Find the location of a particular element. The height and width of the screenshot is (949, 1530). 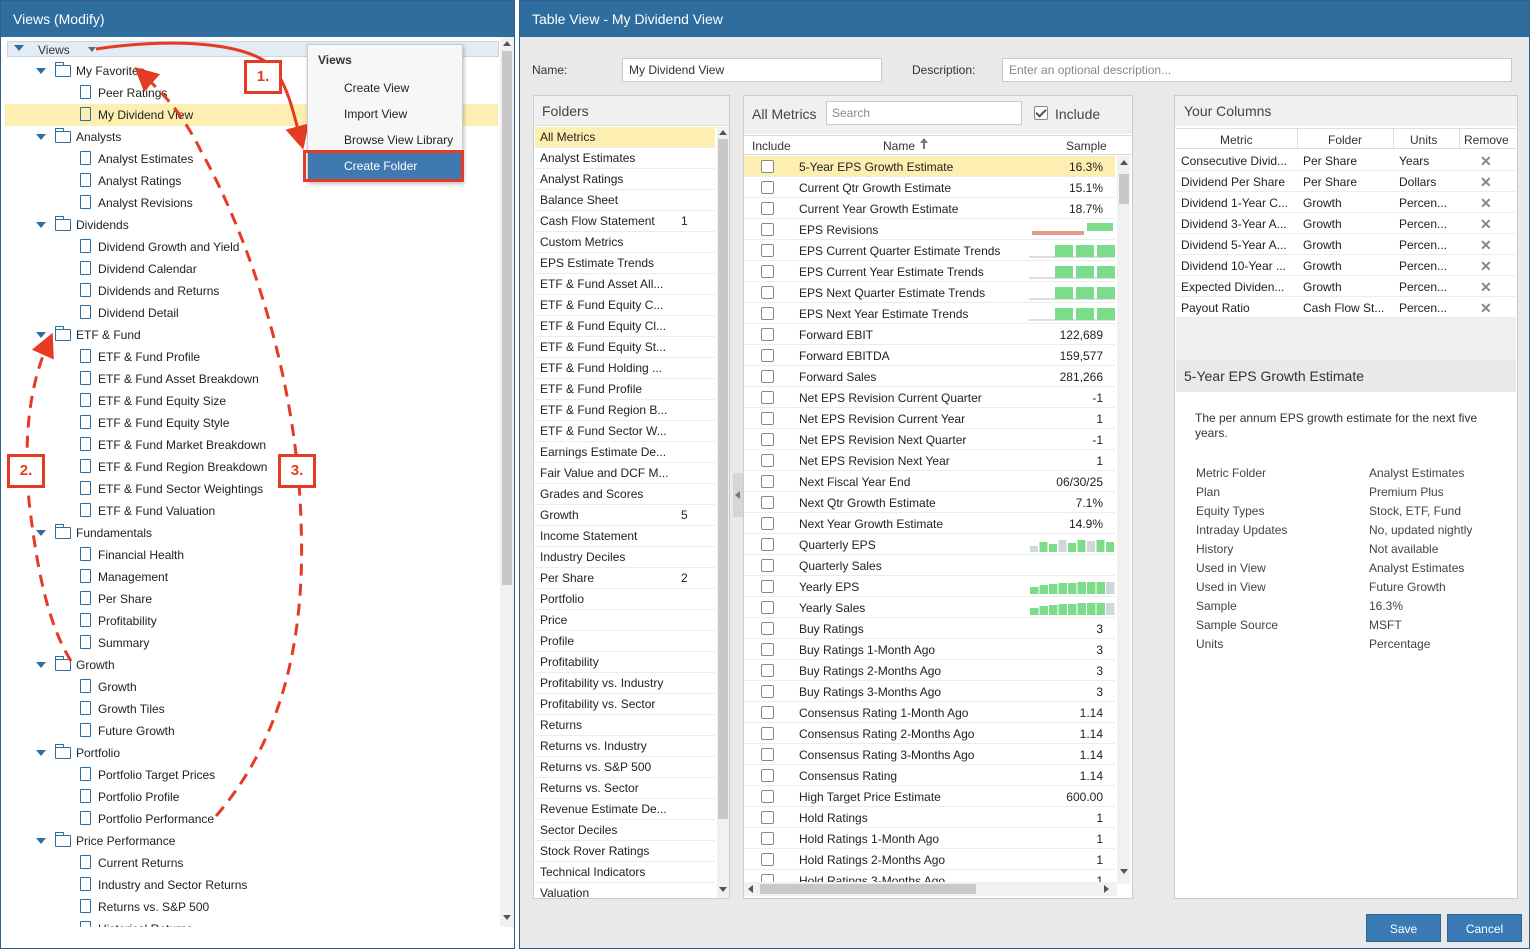

folder-item-custom-metrics: Custom Metrics is located at coordinates (625, 242).